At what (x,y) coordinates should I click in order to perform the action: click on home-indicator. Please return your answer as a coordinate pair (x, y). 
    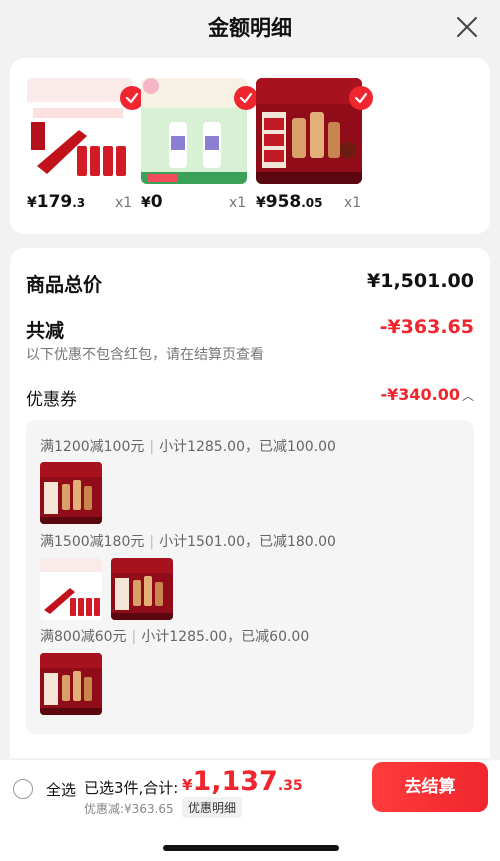
    Looking at the image, I should click on (251, 848).